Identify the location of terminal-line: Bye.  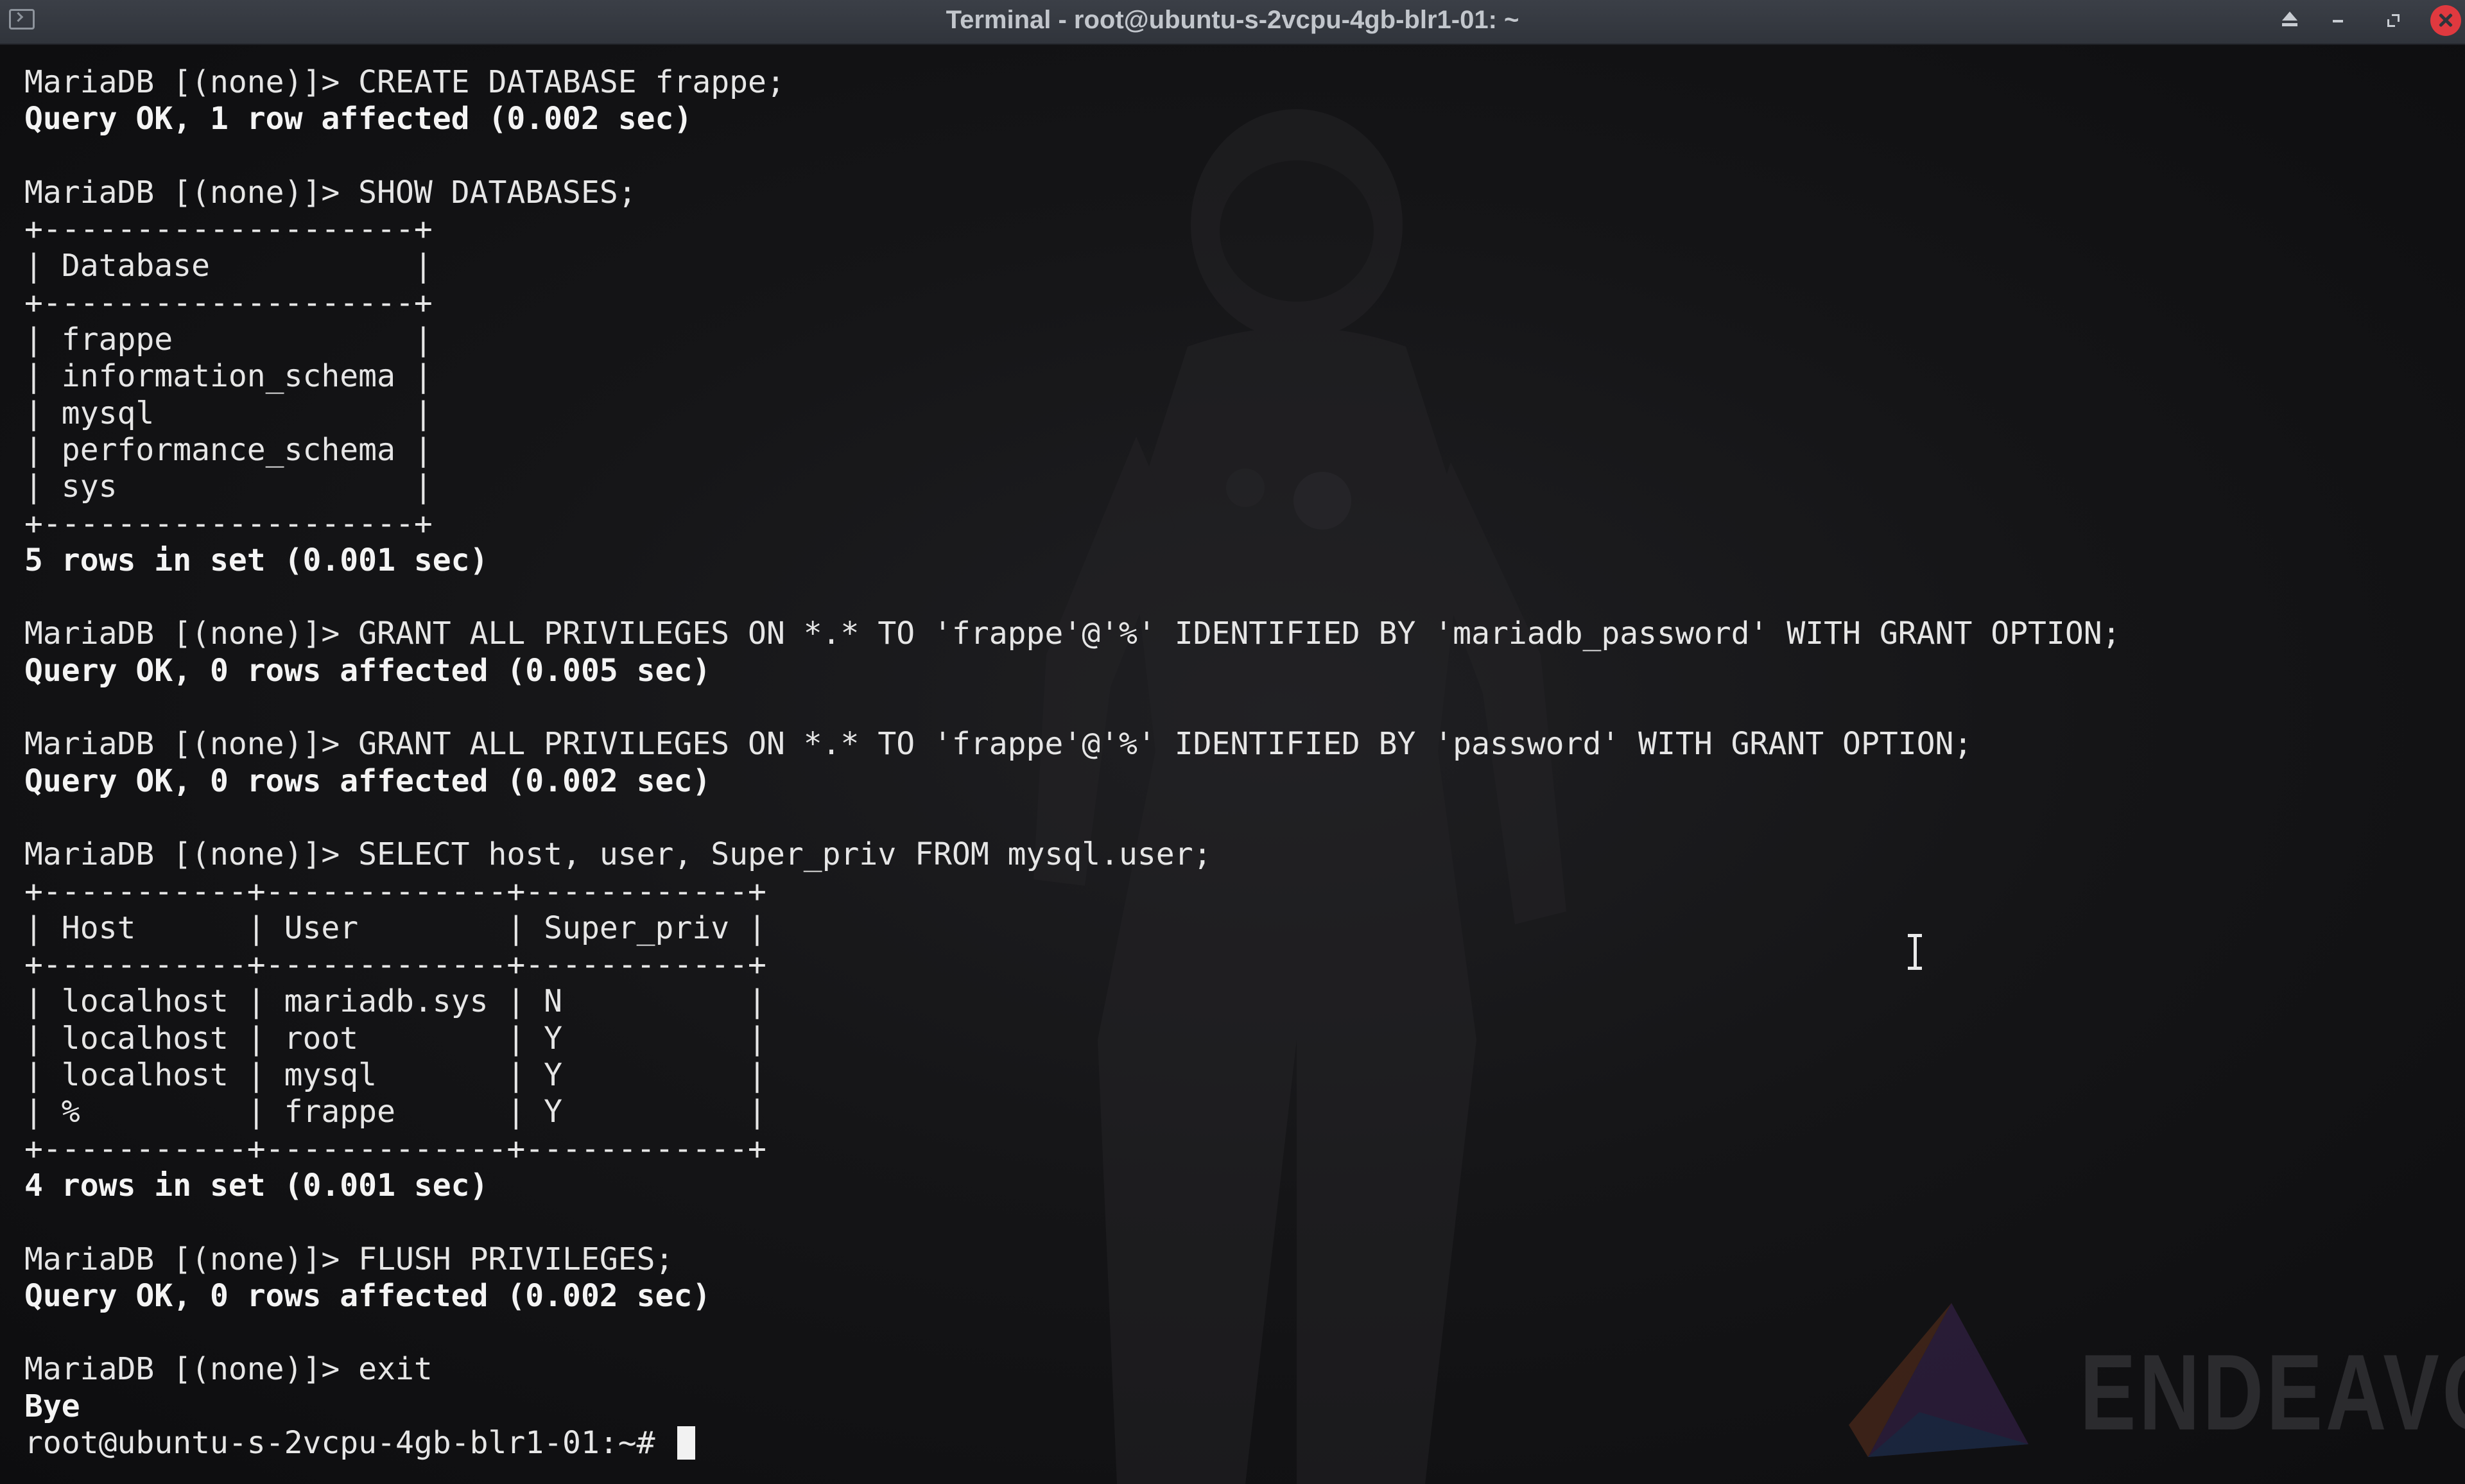
(52, 1406).